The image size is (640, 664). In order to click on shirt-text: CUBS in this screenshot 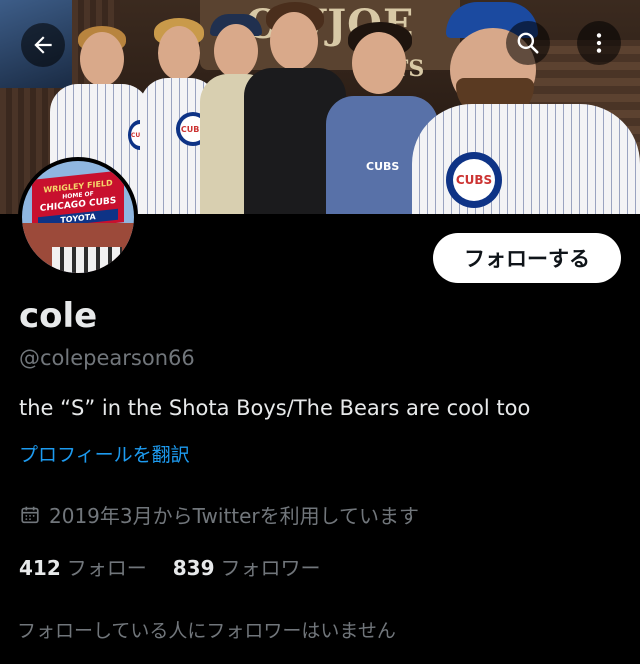, I will do `click(383, 166)`.